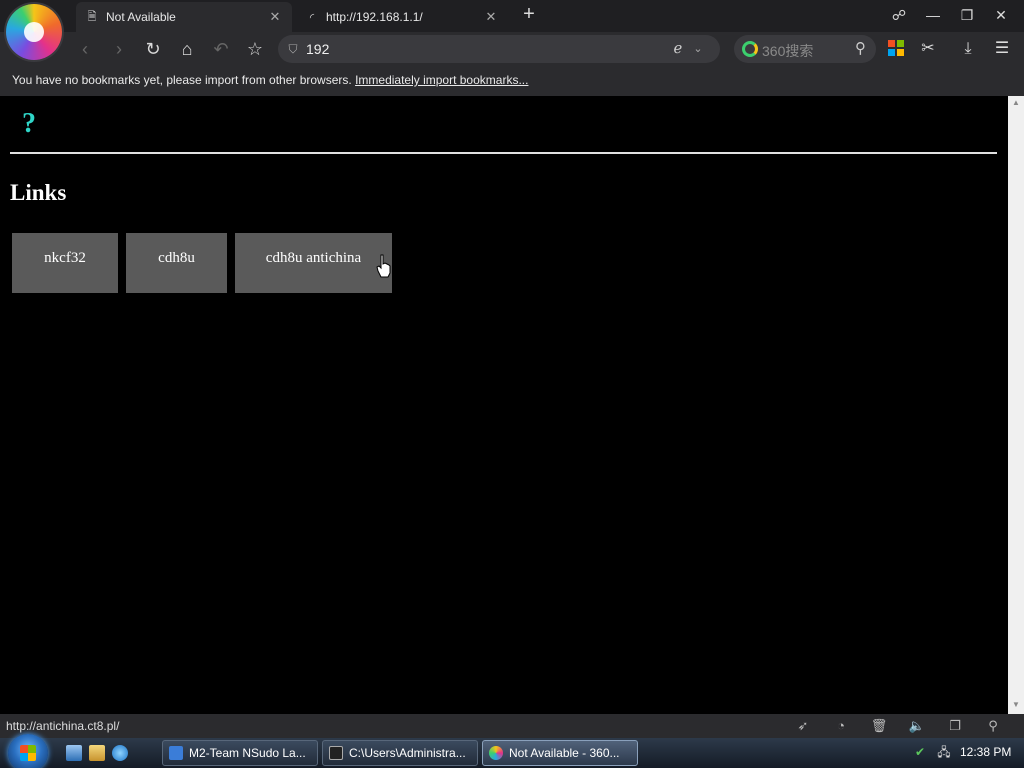  Describe the element at coordinates (38, 192) in the screenshot. I see `page-heading: Links` at that location.